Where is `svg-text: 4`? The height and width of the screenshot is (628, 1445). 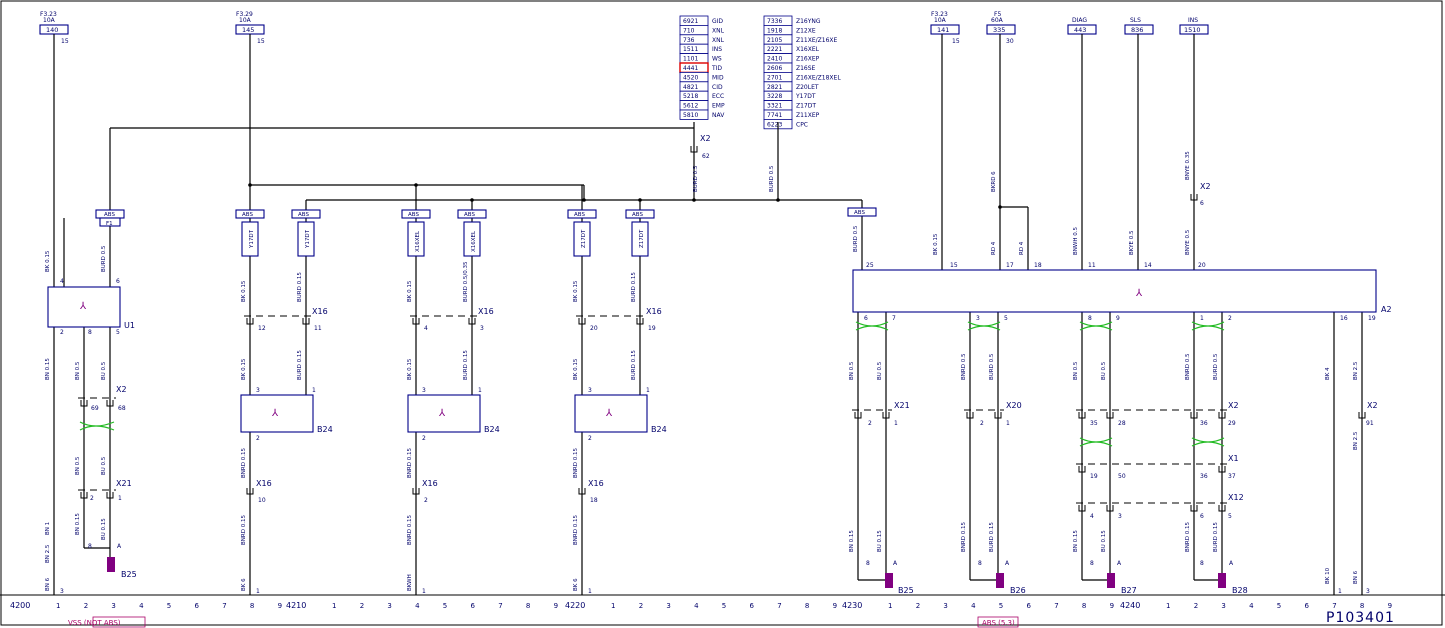 svg-text: 4 is located at coordinates (426, 328).